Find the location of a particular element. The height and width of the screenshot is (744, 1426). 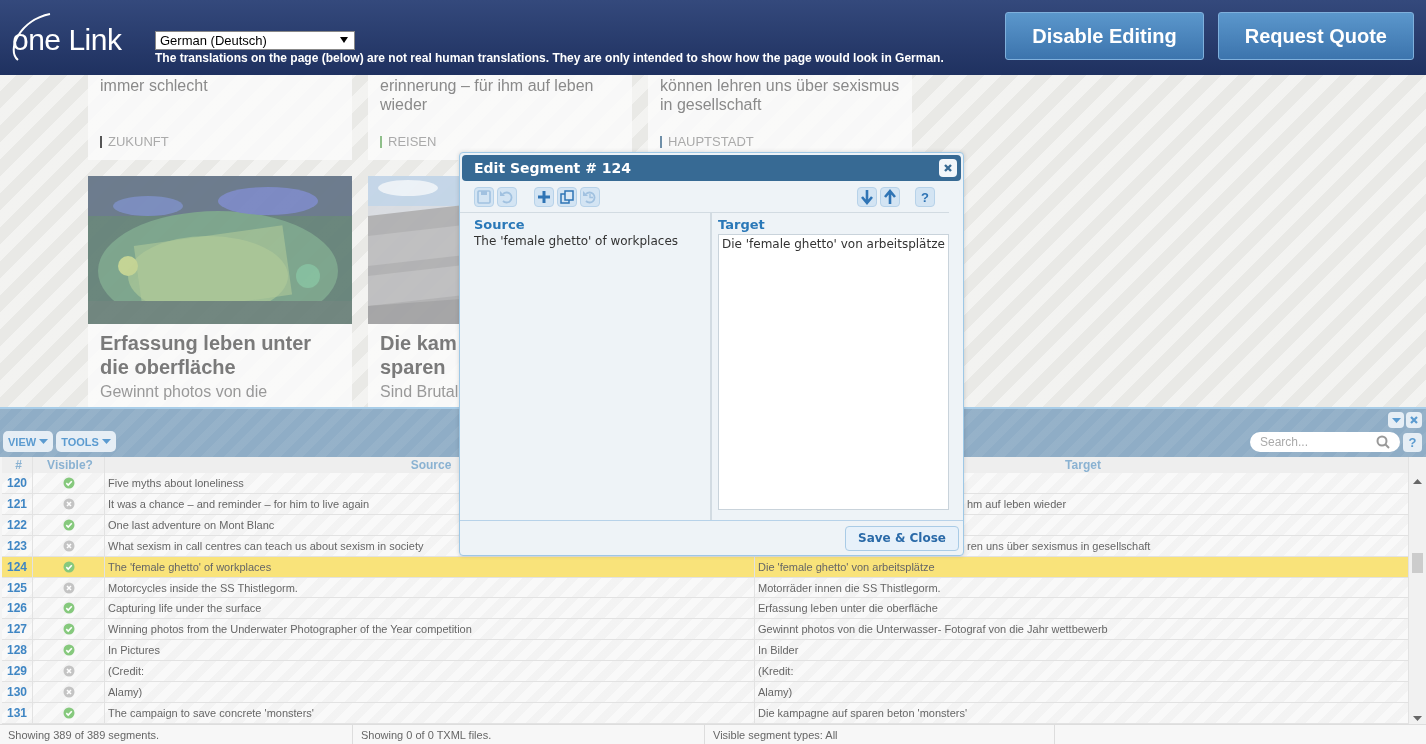

dropdown-button: TOOLS is located at coordinates (86, 441).